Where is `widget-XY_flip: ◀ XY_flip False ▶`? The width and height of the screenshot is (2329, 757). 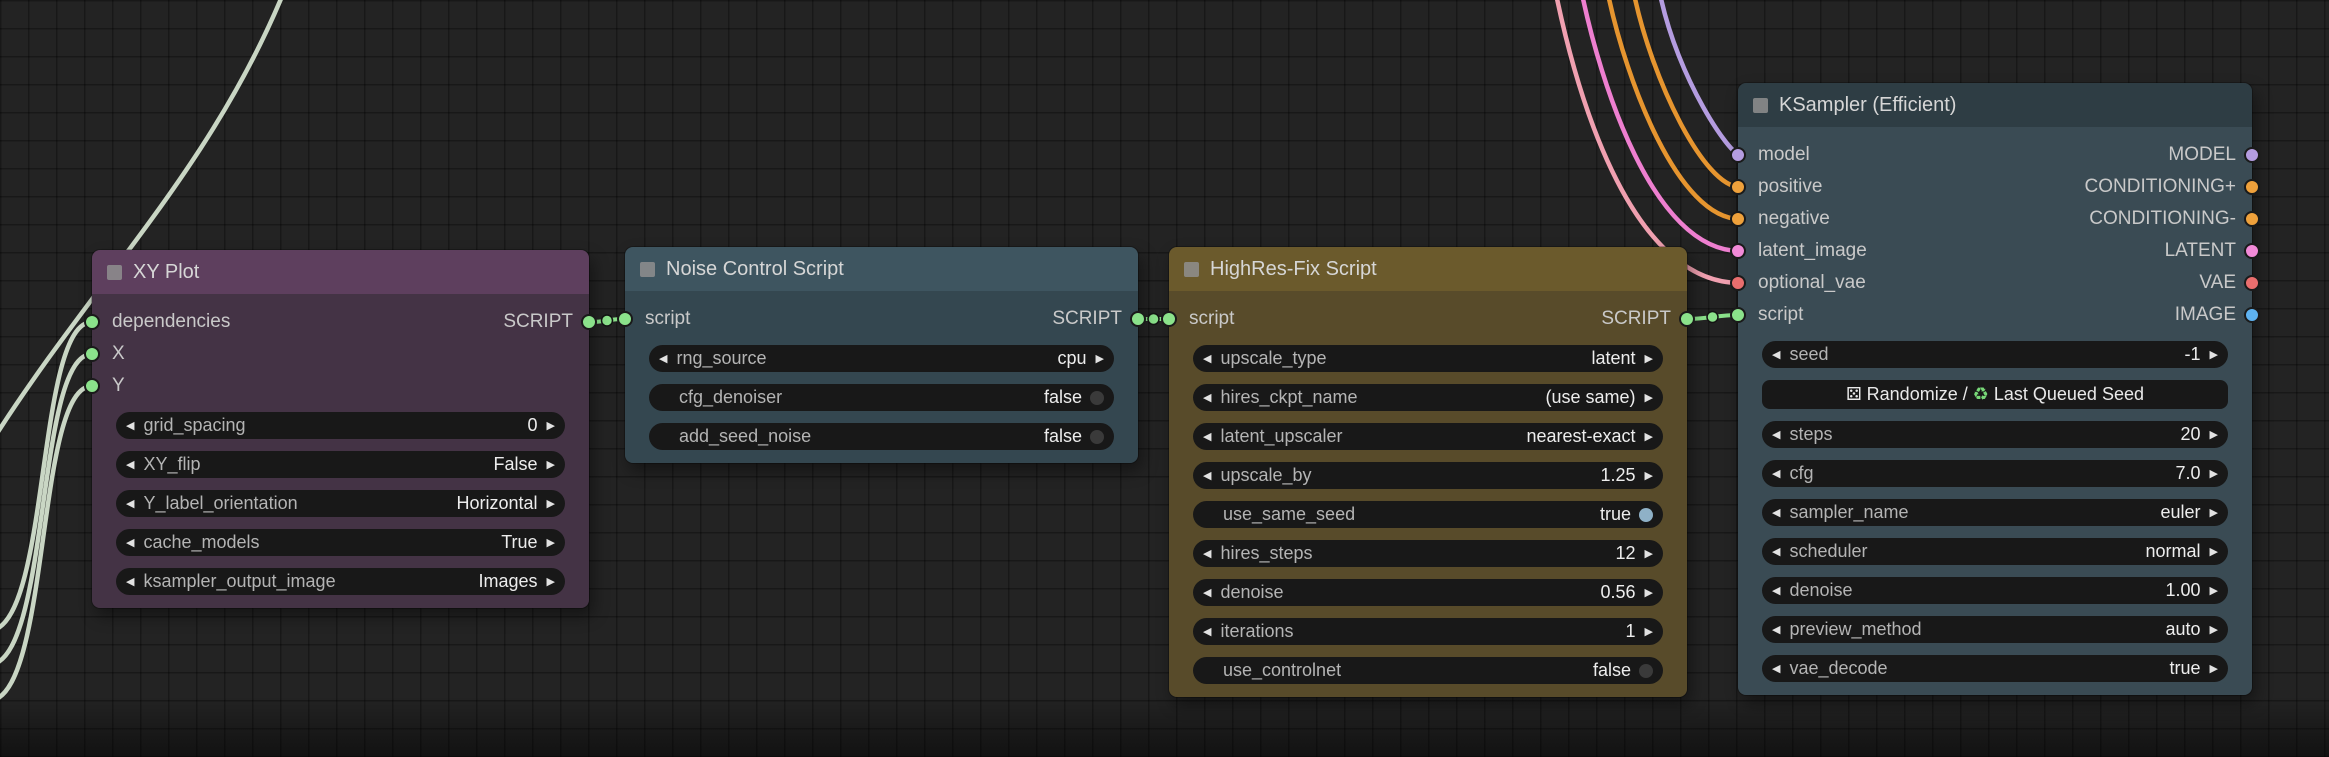 widget-XY_flip: ◀ XY_flip False ▶ is located at coordinates (340, 464).